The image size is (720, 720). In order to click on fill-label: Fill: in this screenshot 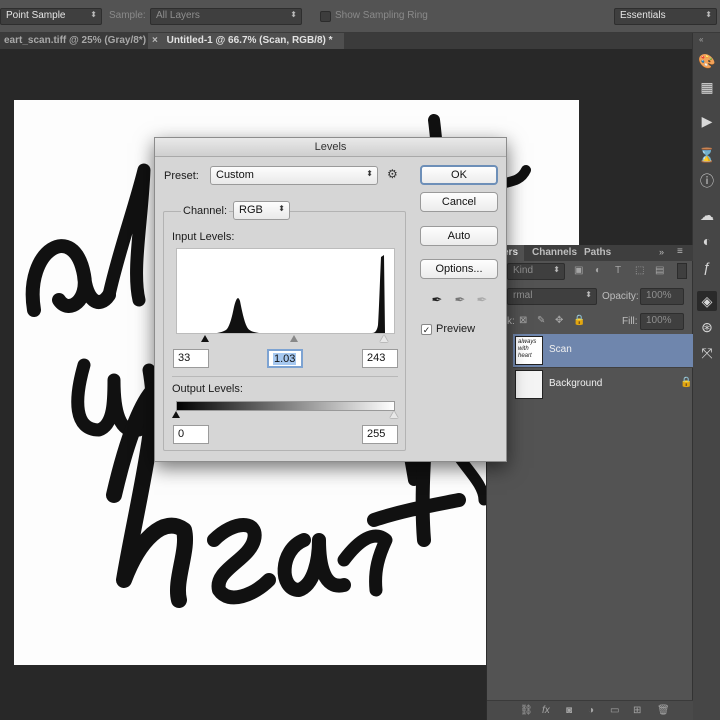, I will do `click(630, 321)`.